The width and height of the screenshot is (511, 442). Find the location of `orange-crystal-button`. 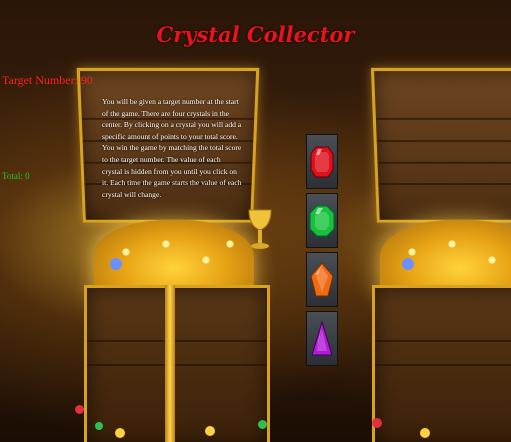

orange-crystal-button is located at coordinates (322, 279).